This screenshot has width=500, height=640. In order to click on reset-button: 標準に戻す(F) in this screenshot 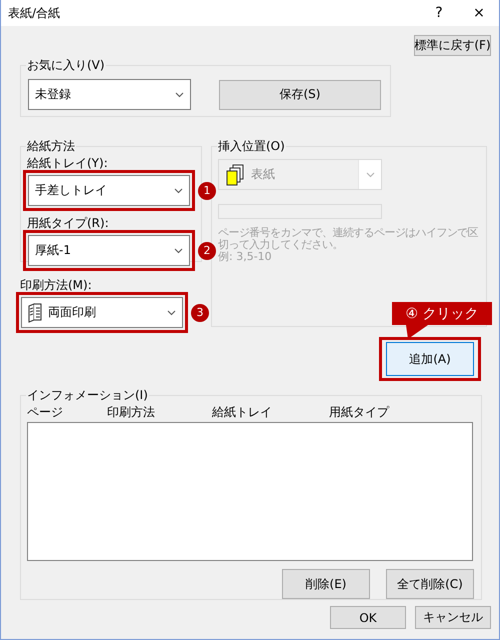, I will do `click(452, 45)`.